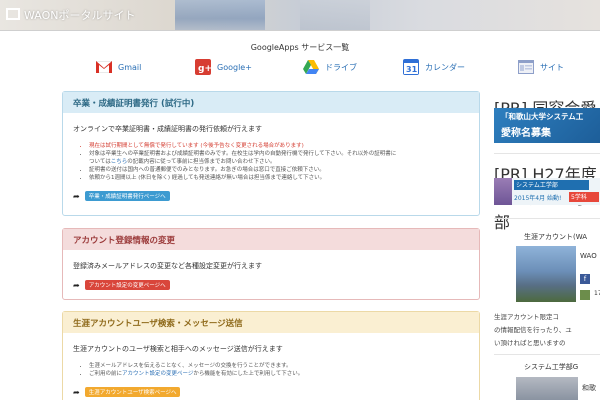  Describe the element at coordinates (271, 322) in the screenshot. I see `panel-title: 生涯アカウントユーザ検索・メッセージ送信` at that location.